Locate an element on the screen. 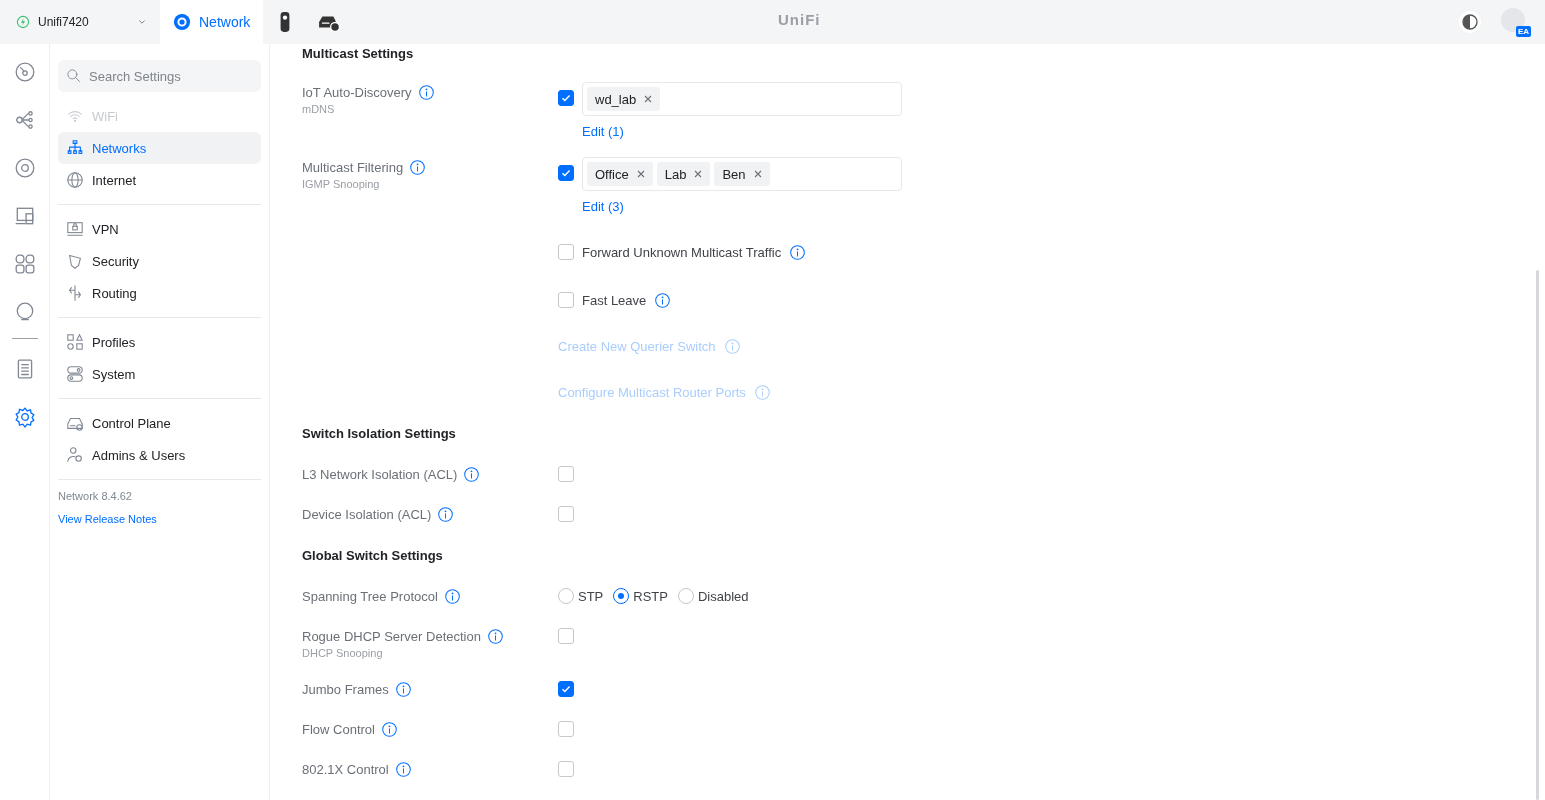  shield-icon is located at coordinates (75, 261).